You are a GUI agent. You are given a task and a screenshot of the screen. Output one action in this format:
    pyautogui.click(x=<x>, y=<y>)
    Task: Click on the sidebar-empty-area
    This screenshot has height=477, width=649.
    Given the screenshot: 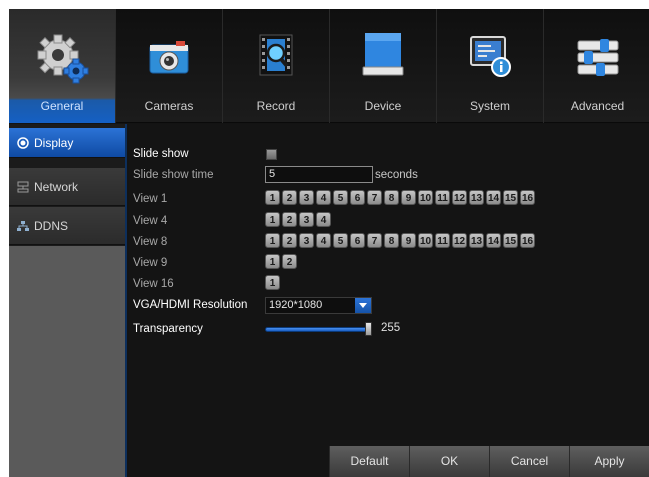 What is the action you would take?
    pyautogui.click(x=67, y=361)
    